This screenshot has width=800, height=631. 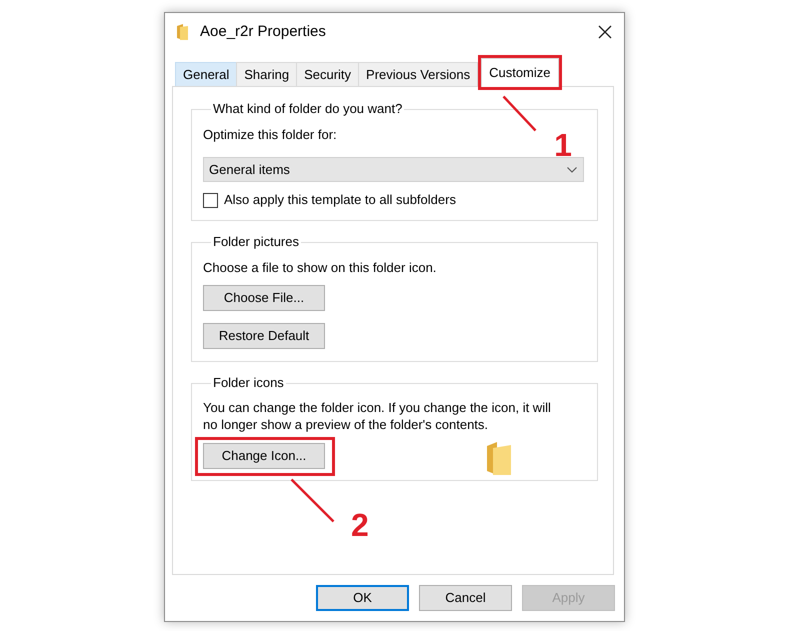 I want to click on tab: General, so click(x=206, y=74).